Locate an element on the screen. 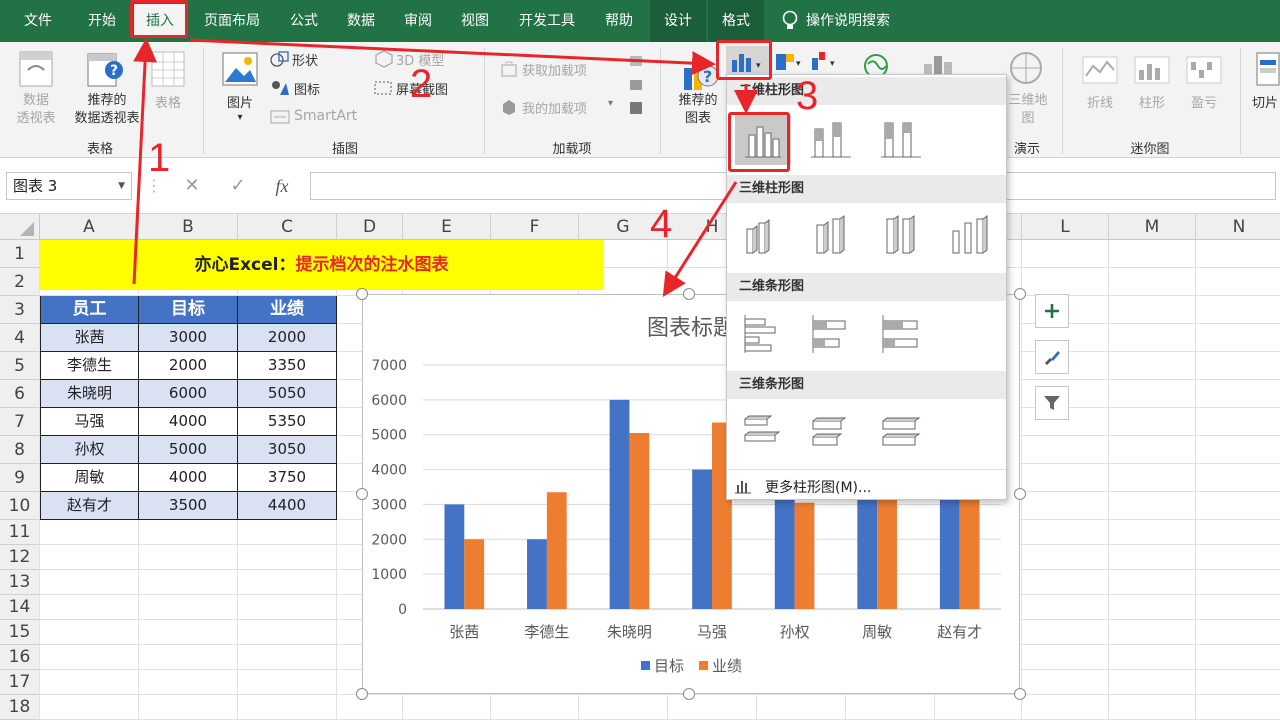  column-header-f: F is located at coordinates (535, 227).